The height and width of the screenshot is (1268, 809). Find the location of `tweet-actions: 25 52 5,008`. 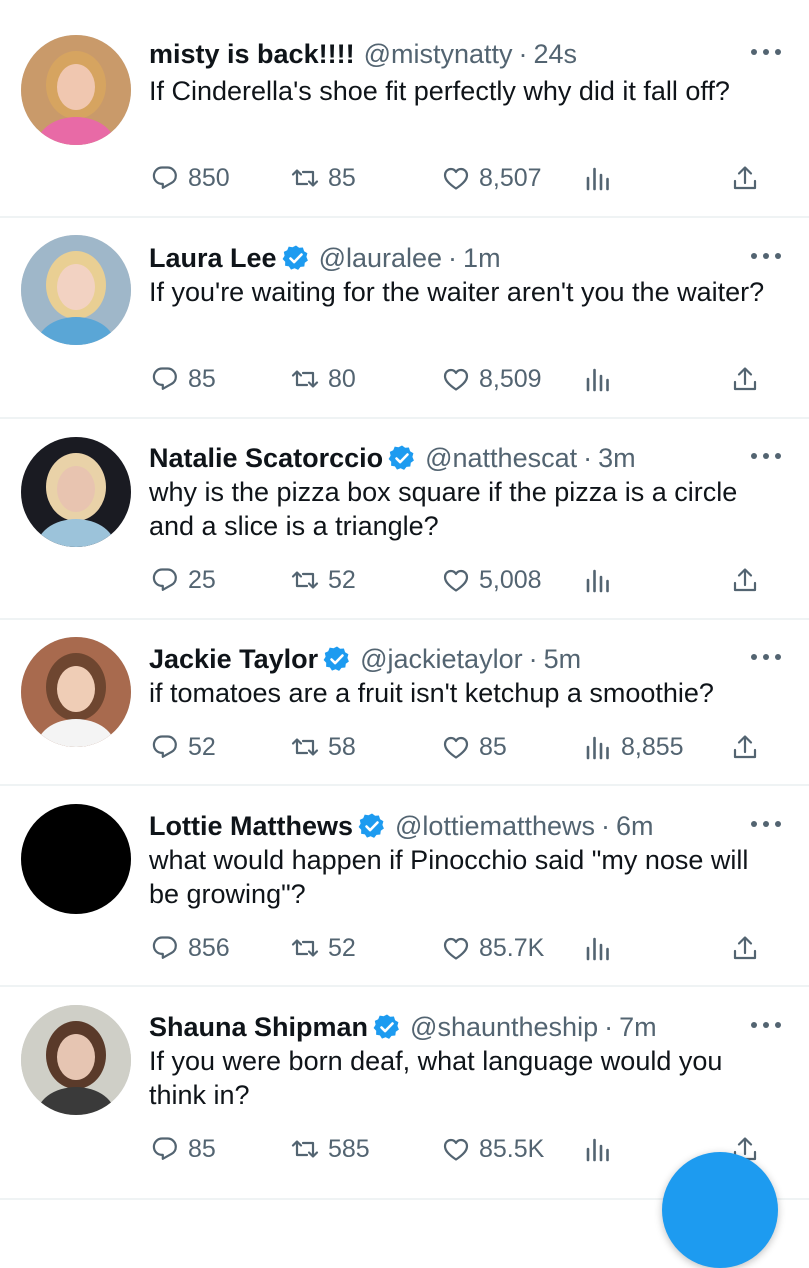

tweet-actions: 25 52 5,008 is located at coordinates (404, 585).